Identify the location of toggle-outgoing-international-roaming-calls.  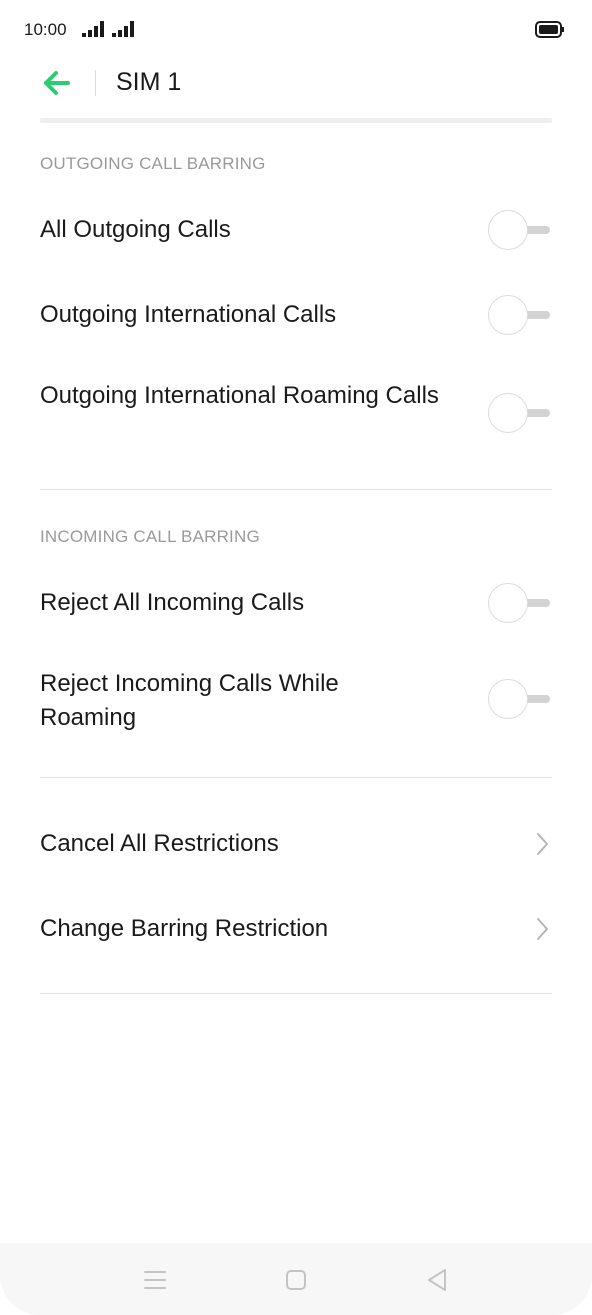
(519, 413).